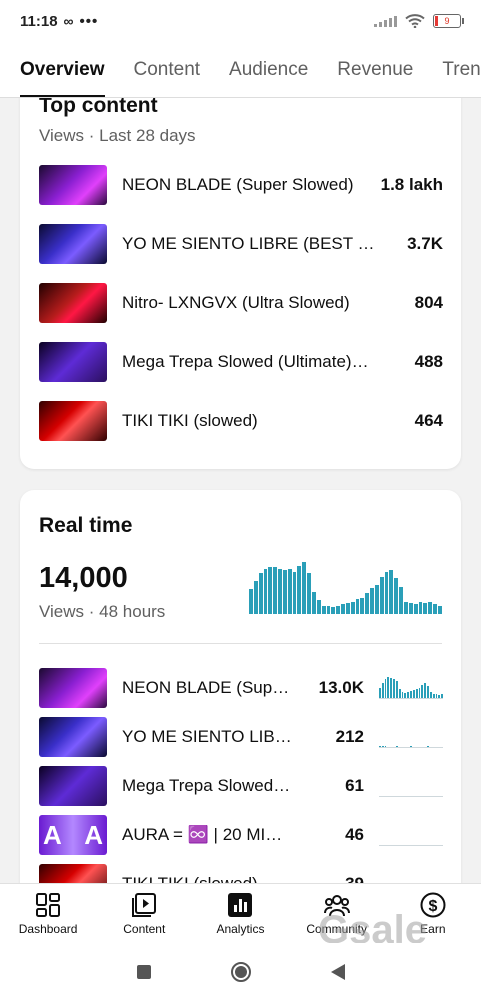  Describe the element at coordinates (167, 69) in the screenshot. I see `tab-content: Content` at that location.